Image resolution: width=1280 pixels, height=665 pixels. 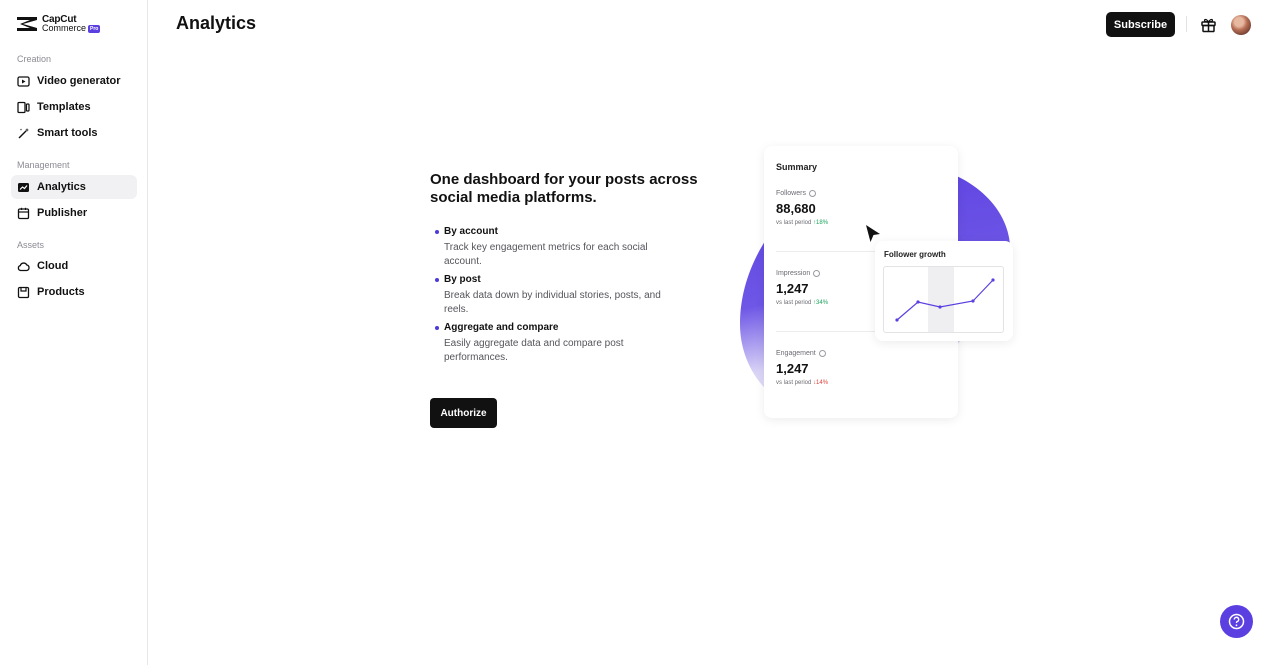 What do you see at coordinates (1241, 25) in the screenshot?
I see `user-avatar` at bounding box center [1241, 25].